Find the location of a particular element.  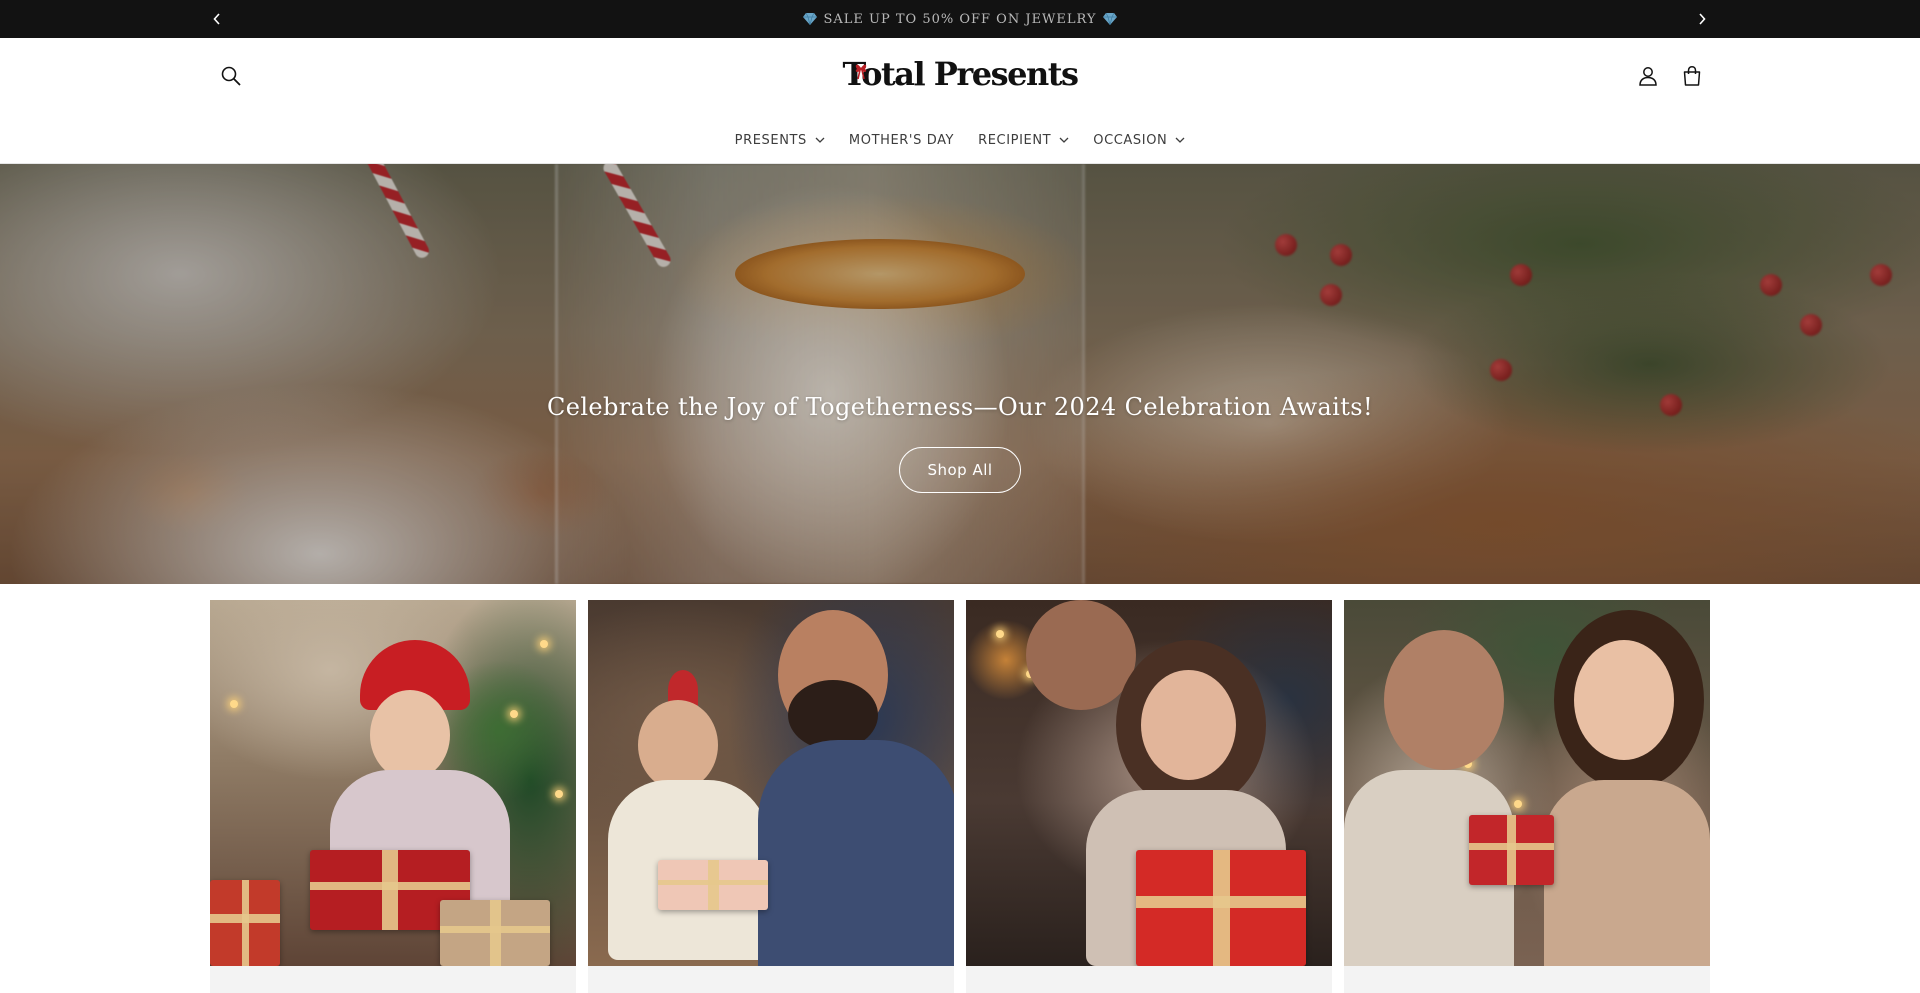

nav-item-mothers-day: MOTHER'S DAY is located at coordinates (901, 140).